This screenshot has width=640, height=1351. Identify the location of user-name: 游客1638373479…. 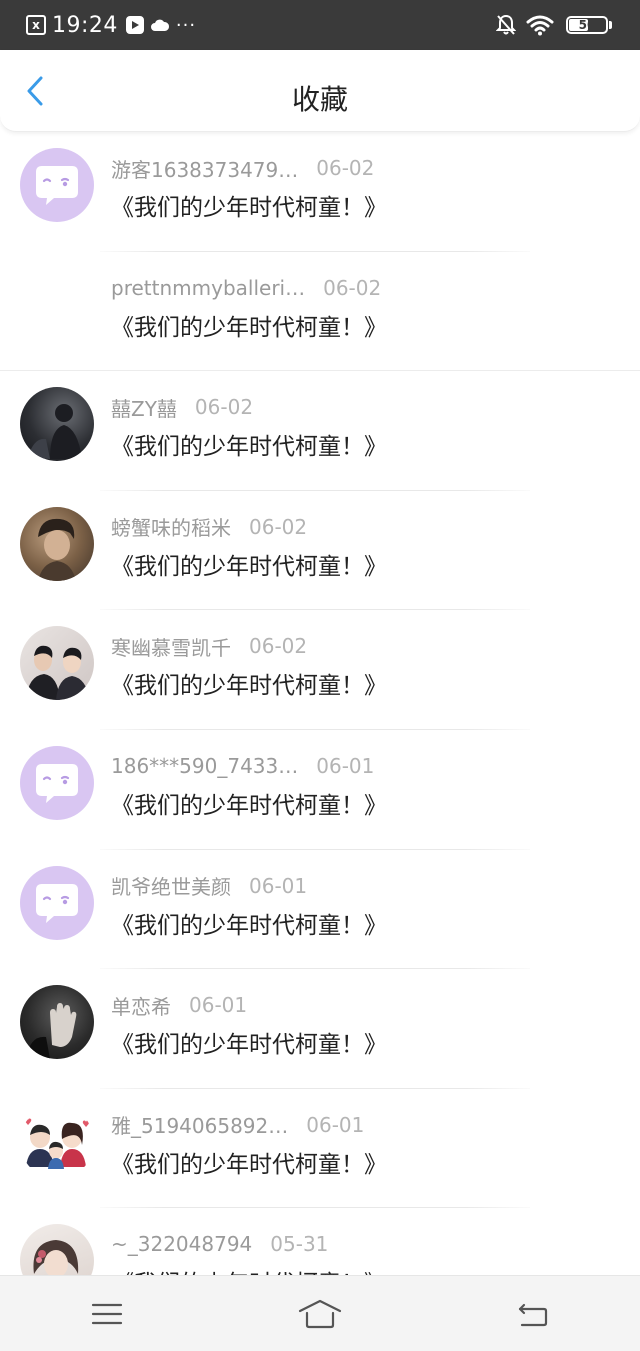
(205, 169).